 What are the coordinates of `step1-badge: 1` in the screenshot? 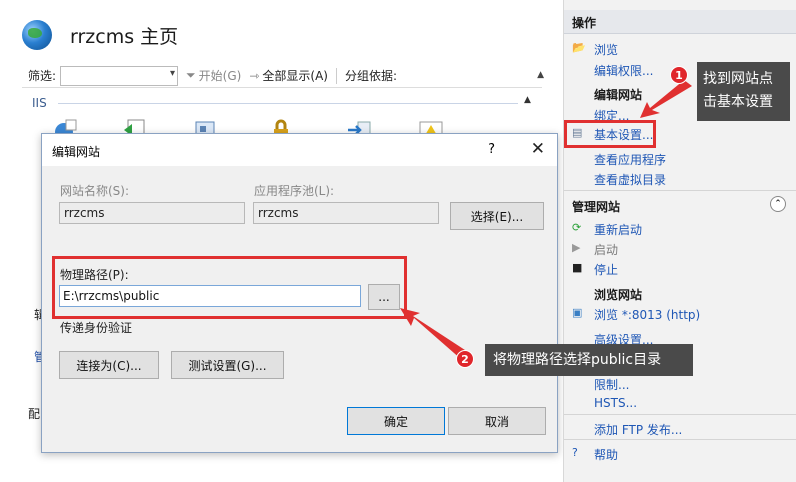 It's located at (679, 75).